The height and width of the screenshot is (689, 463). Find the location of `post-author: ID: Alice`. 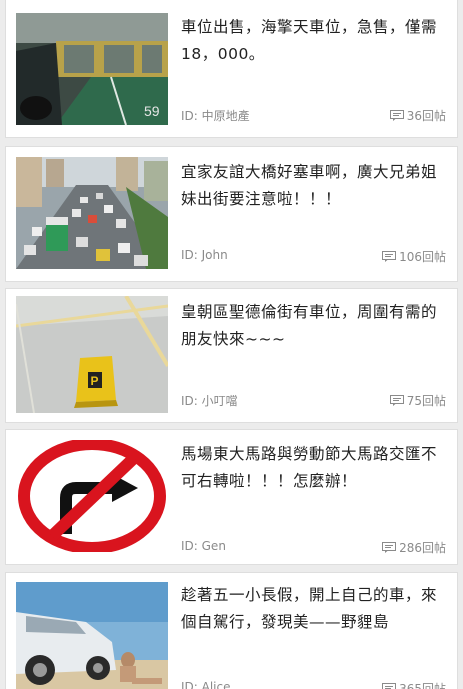

post-author: ID: Alice is located at coordinates (206, 684).